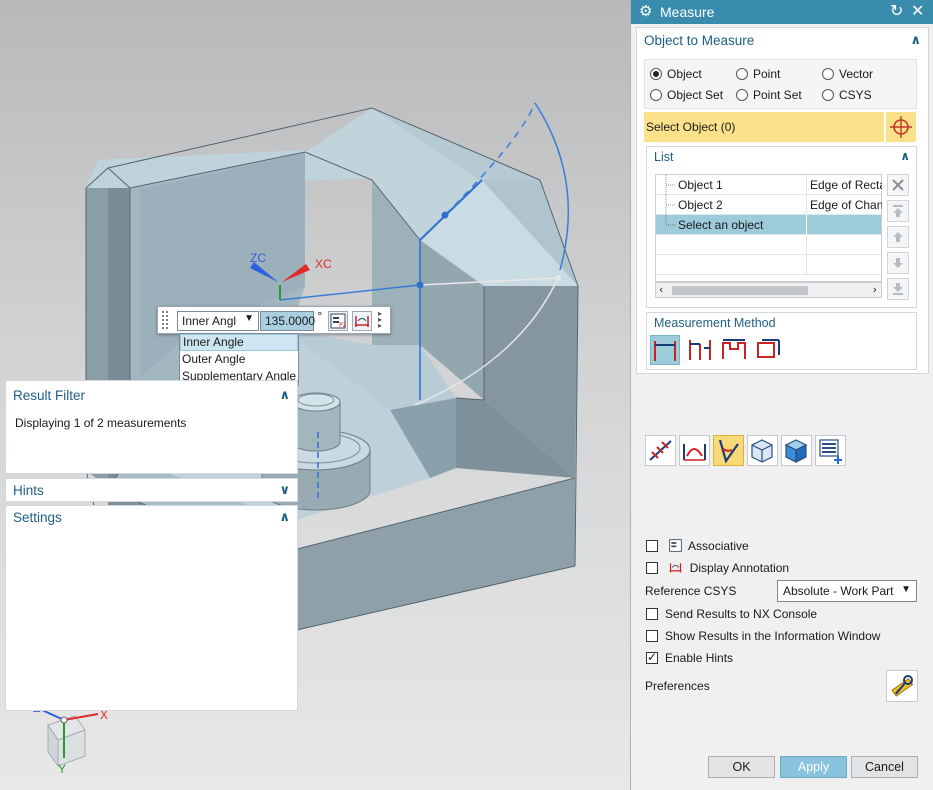  Describe the element at coordinates (764, 127) in the screenshot. I see `select-object-field: Select Object (0)` at that location.